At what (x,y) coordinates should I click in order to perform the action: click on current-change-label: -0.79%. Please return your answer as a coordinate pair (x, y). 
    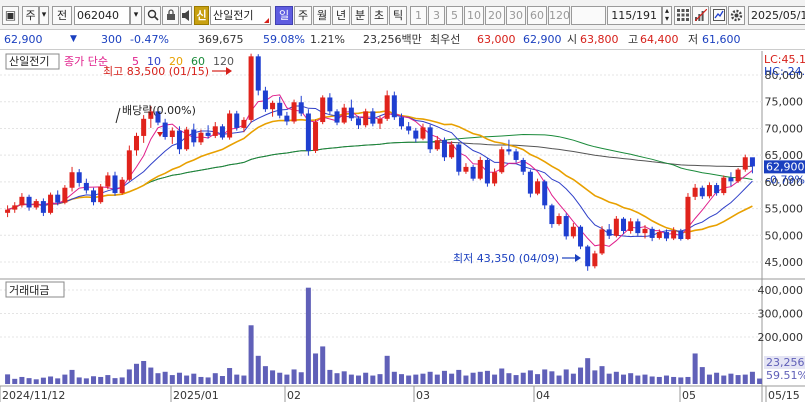
    Looking at the image, I should click on (785, 179).